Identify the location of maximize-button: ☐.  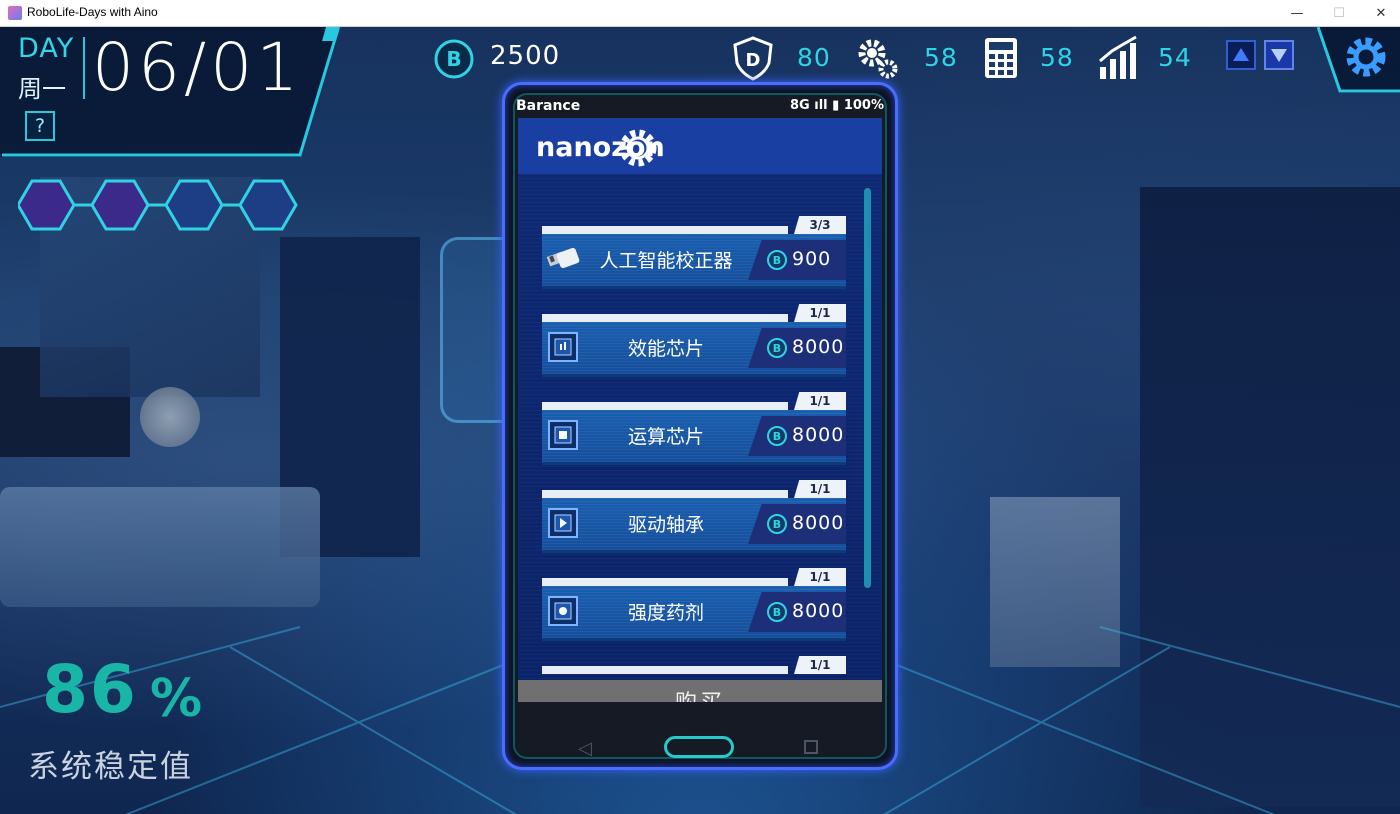
(1339, 13).